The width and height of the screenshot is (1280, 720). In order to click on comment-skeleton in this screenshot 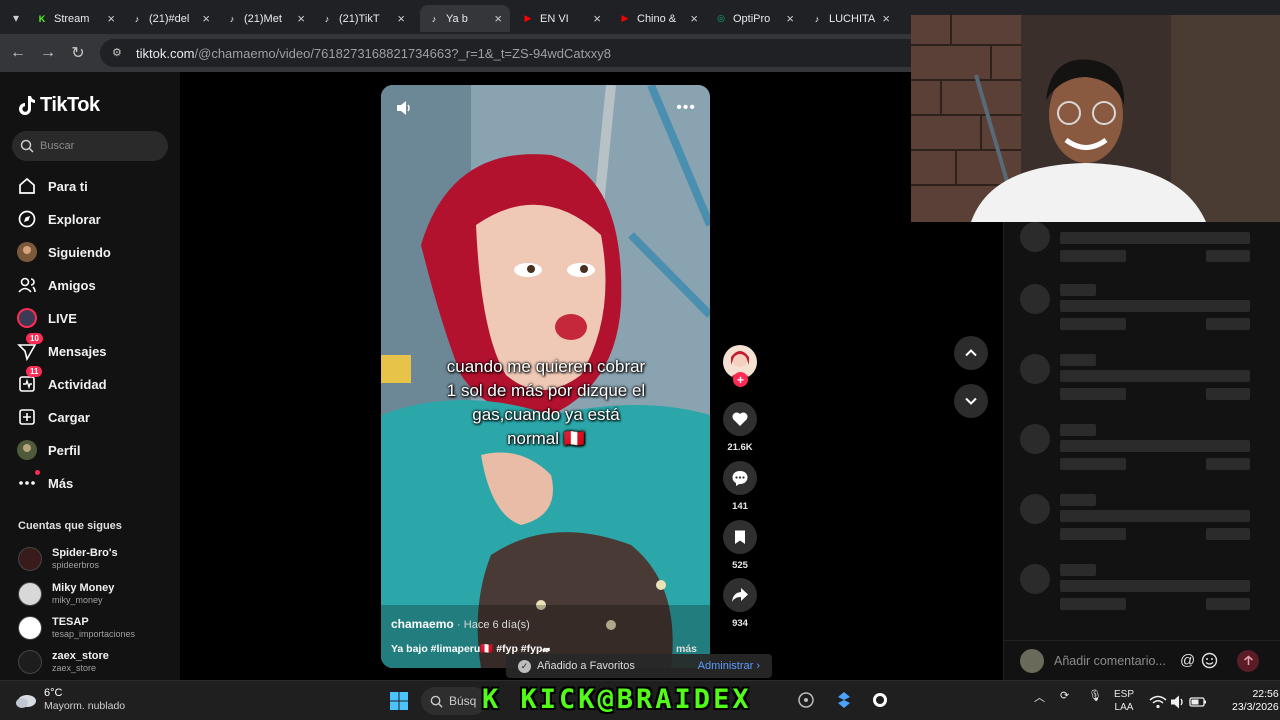, I will do `click(1145, 453)`.